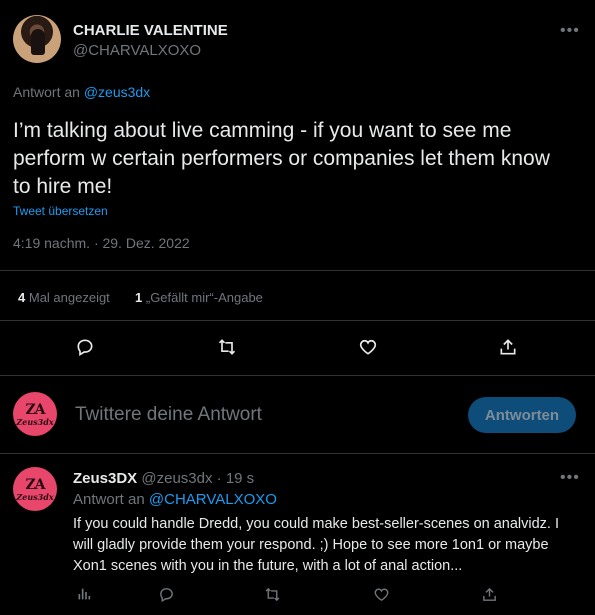 This screenshot has width=595, height=615. I want to click on analytics-icon, so click(84, 594).